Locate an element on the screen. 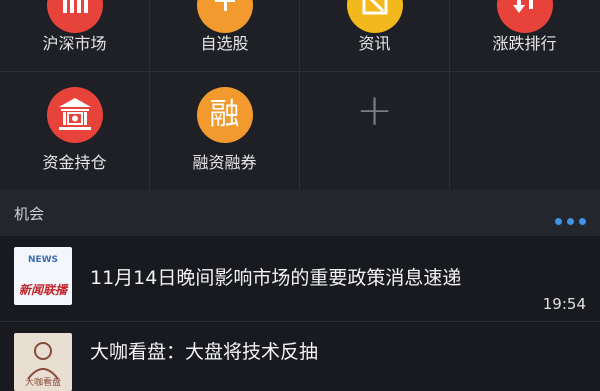 Image resolution: width=600 pixels, height=391 pixels. watchlist-icon is located at coordinates (224, 16).